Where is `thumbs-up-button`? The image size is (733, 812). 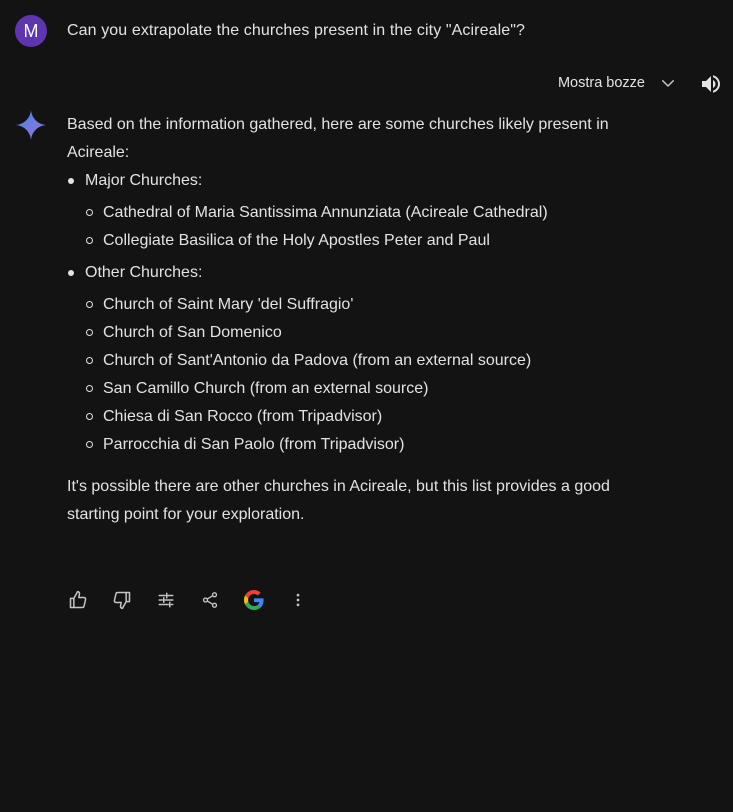 thumbs-up-button is located at coordinates (78, 600).